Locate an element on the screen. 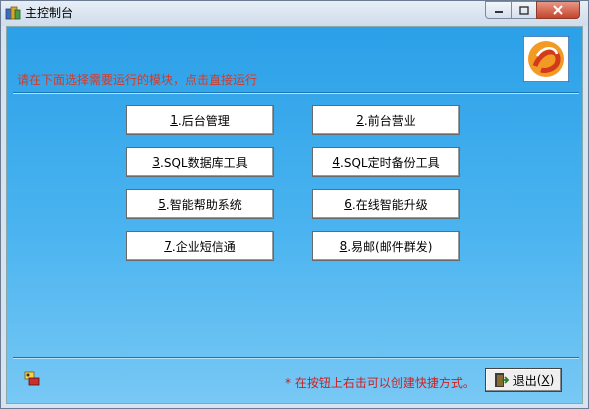  smart-help-button: 5 .智能帮助系统 is located at coordinates (200, 204).